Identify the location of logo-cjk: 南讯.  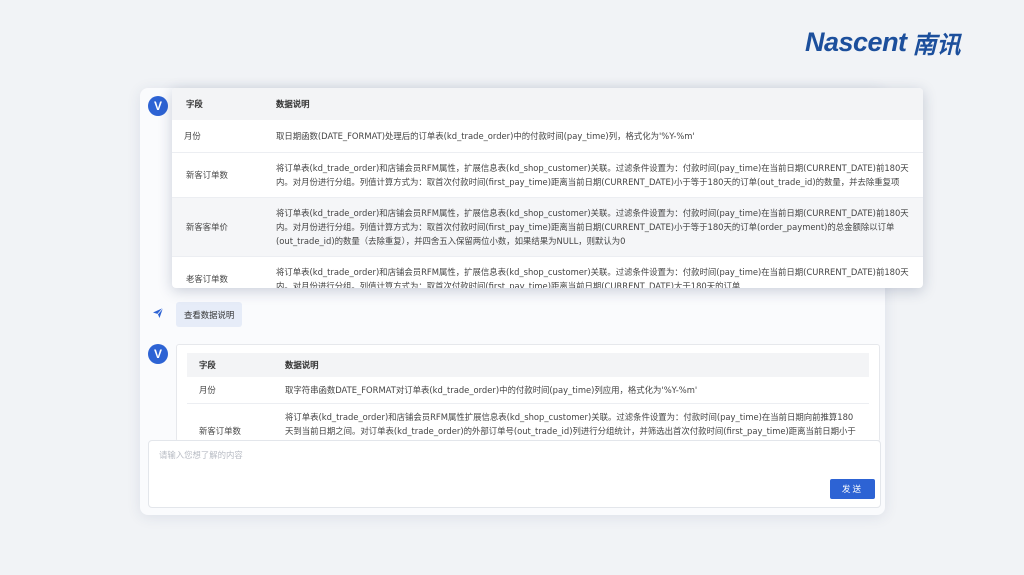
(936, 44).